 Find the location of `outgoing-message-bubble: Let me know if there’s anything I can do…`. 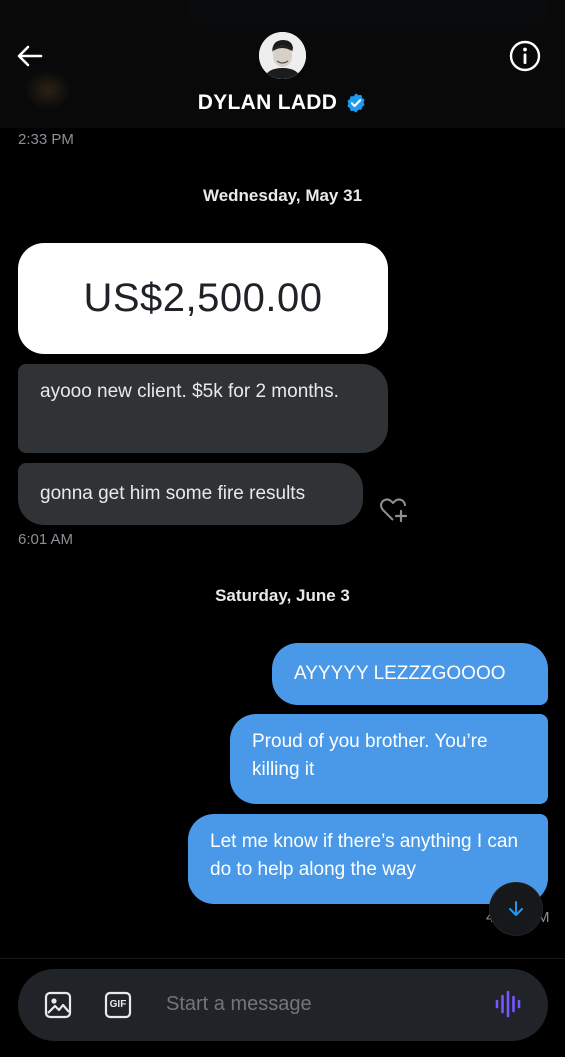

outgoing-message-bubble: Let me know if there’s anything I can do… is located at coordinates (368, 859).